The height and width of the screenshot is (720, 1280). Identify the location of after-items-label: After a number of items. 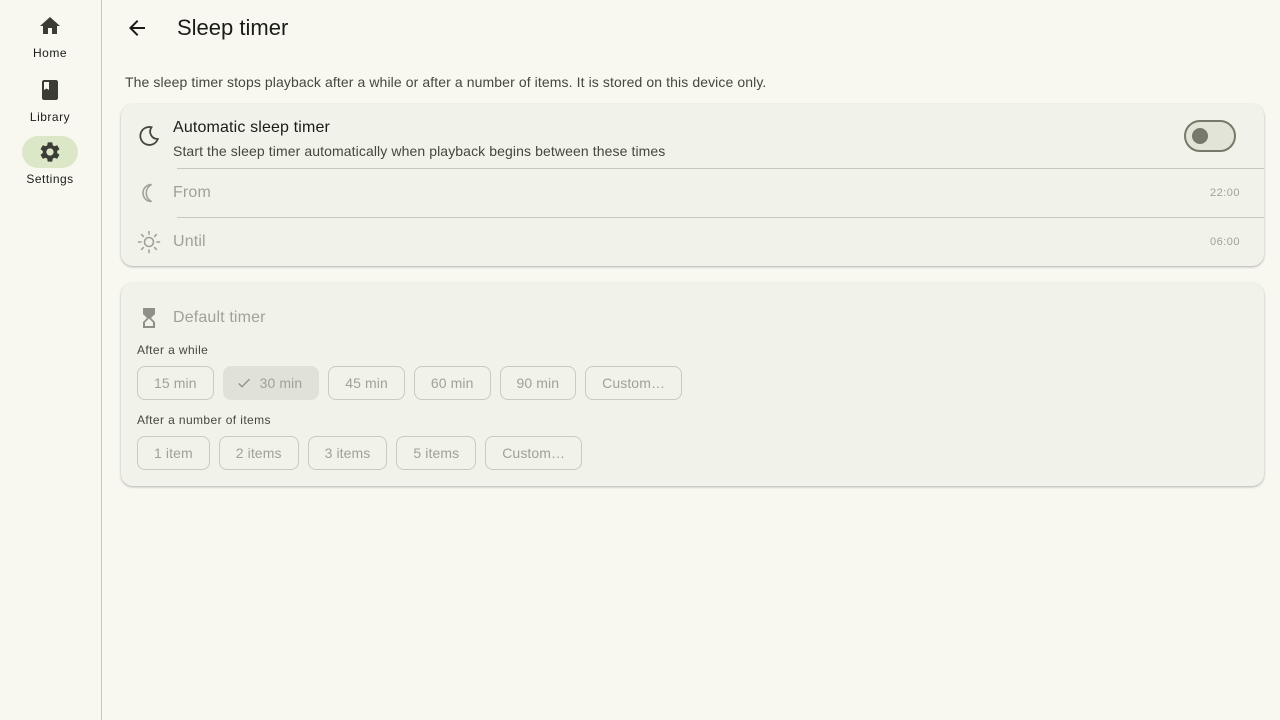
(204, 420).